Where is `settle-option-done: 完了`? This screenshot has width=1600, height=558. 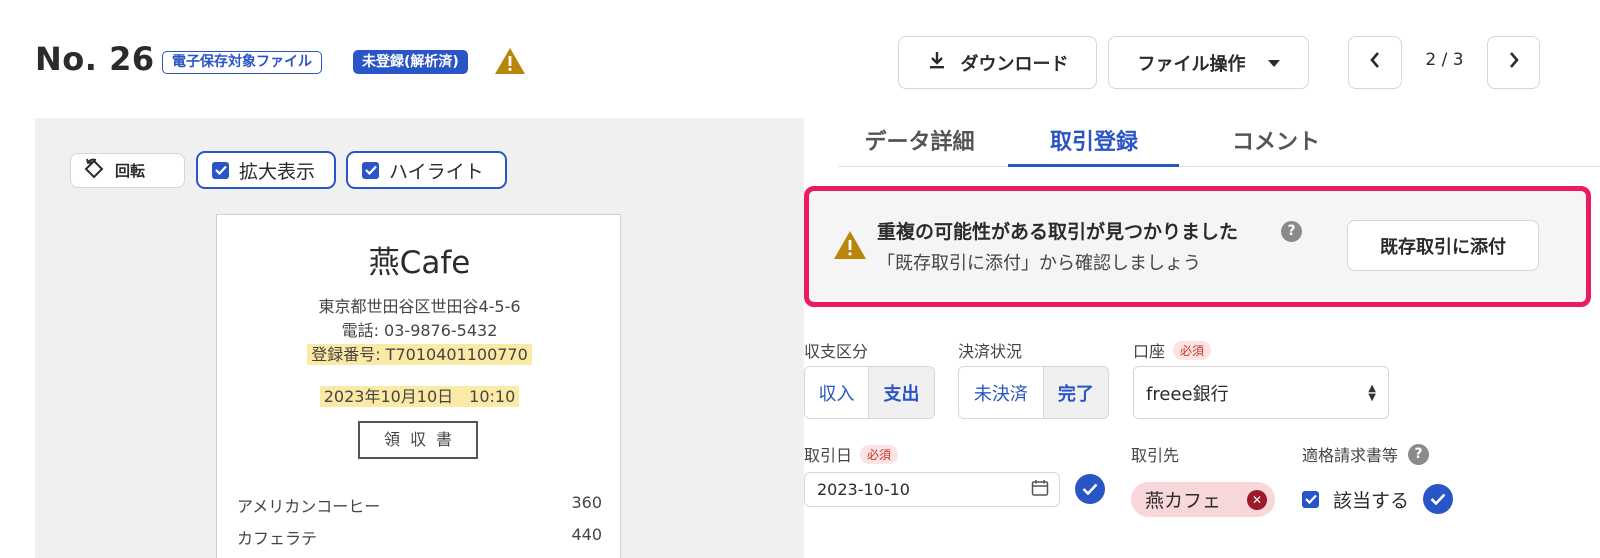
settle-option-done: 完了 is located at coordinates (1075, 392).